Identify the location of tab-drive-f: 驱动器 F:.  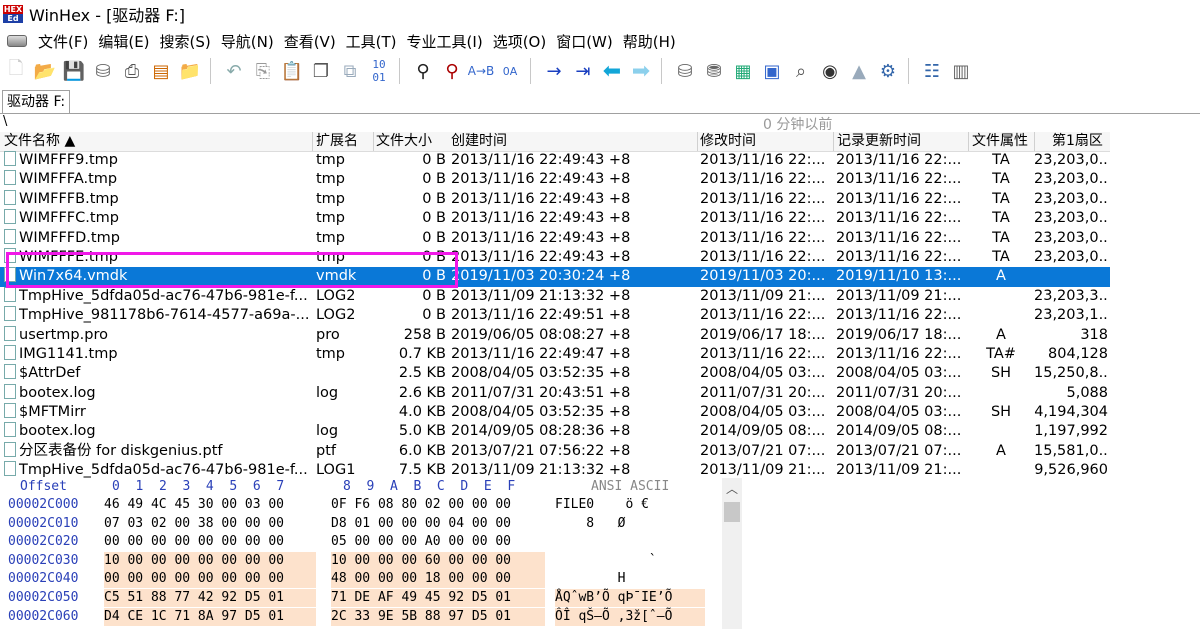
(36, 101).